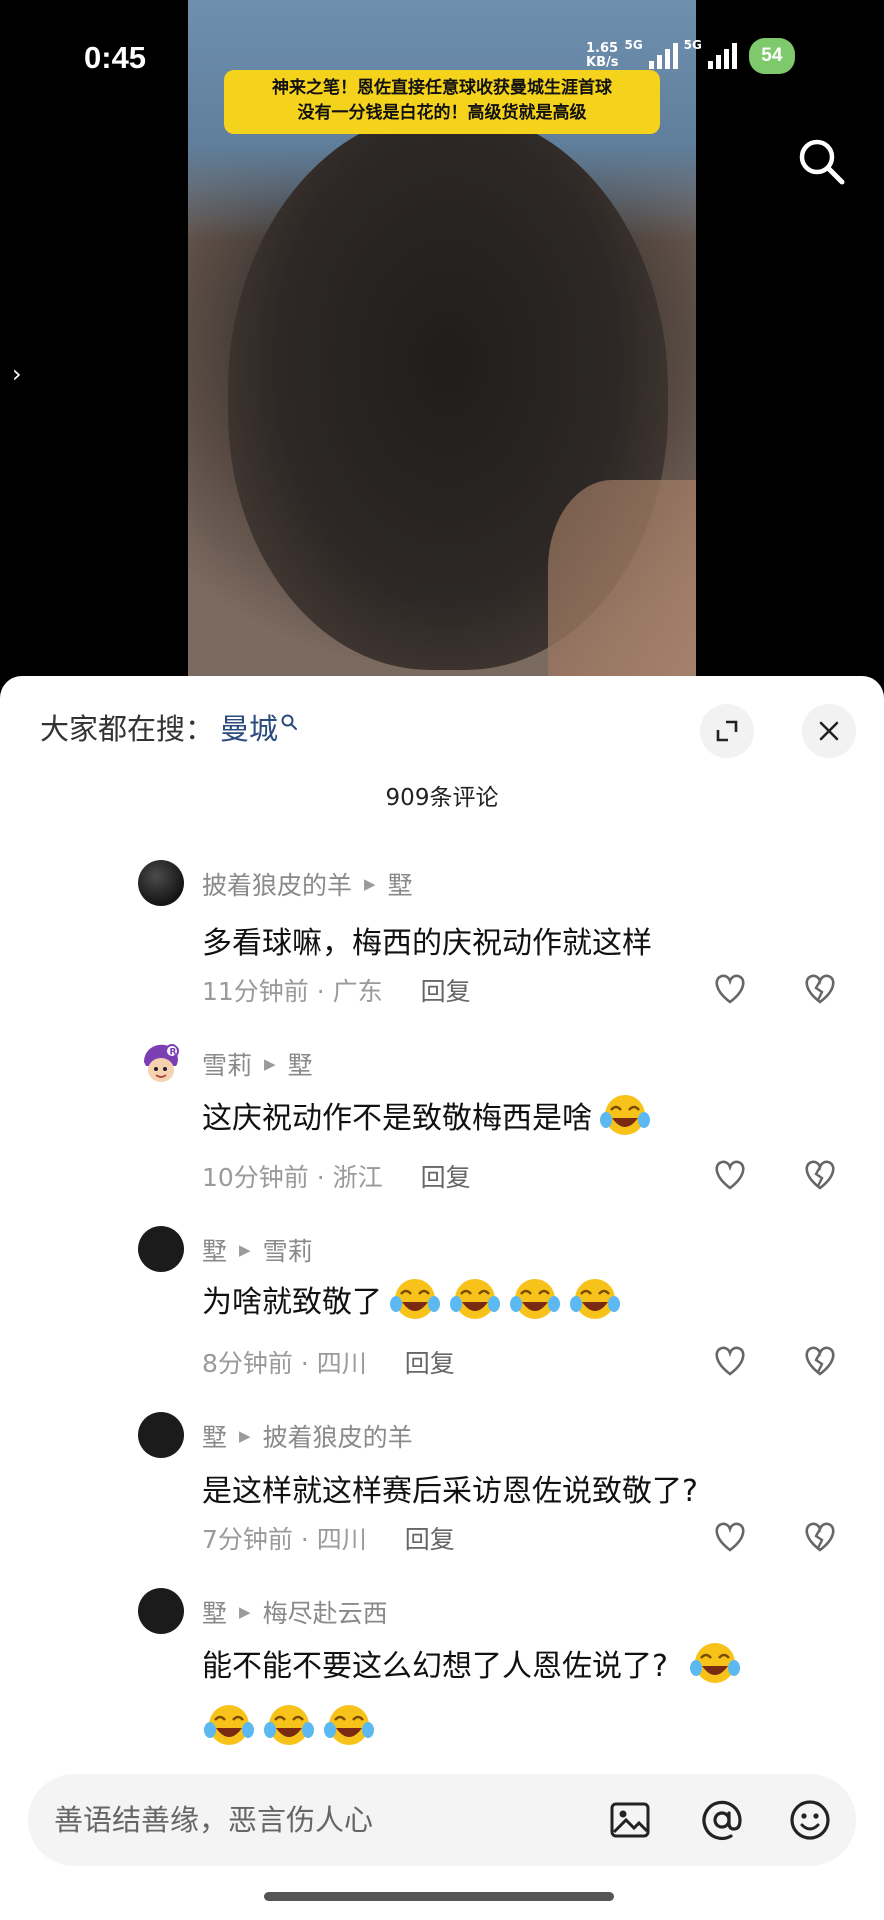 Image resolution: width=884 pixels, height=1920 pixels. I want to click on video-caption-line-1: 神来之笔！恩佐直接任意球收获曼城生涯首球, so click(442, 88).